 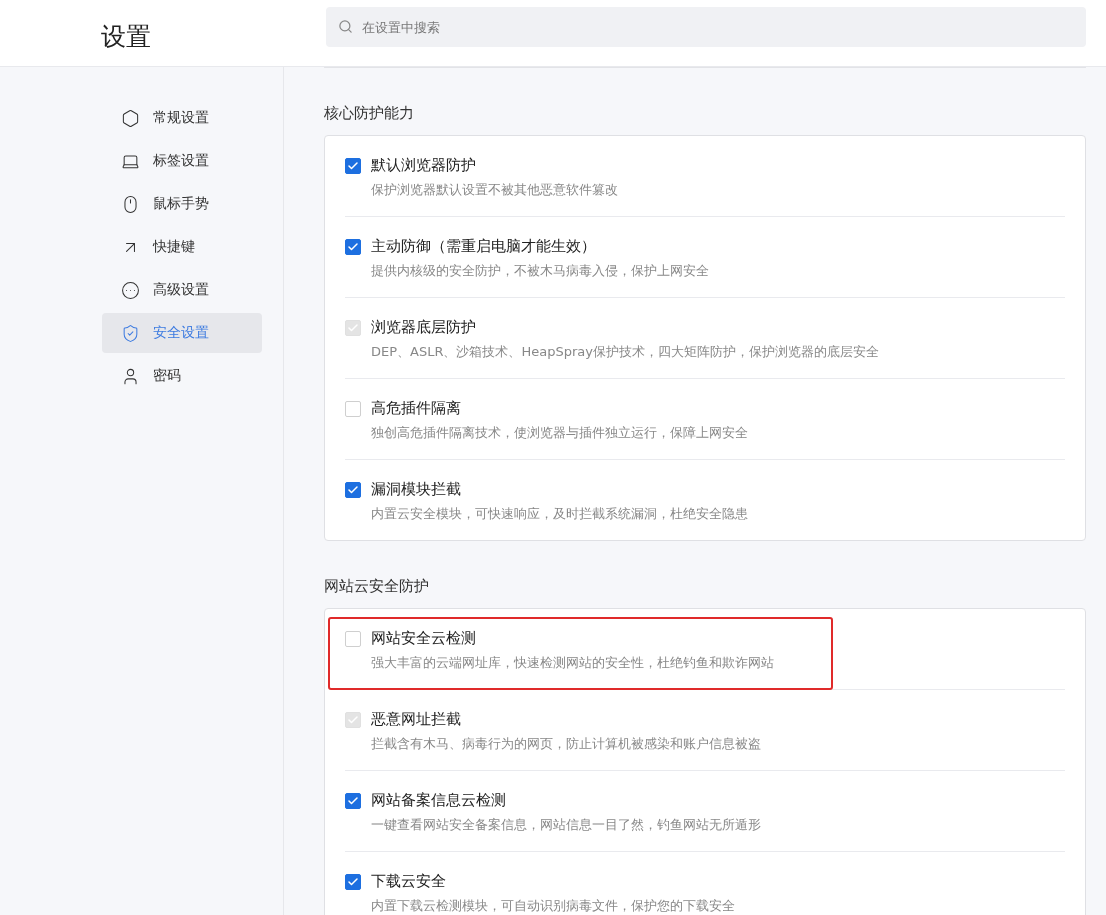 I want to click on sidebar-item: 常规设置, so click(x=182, y=118).